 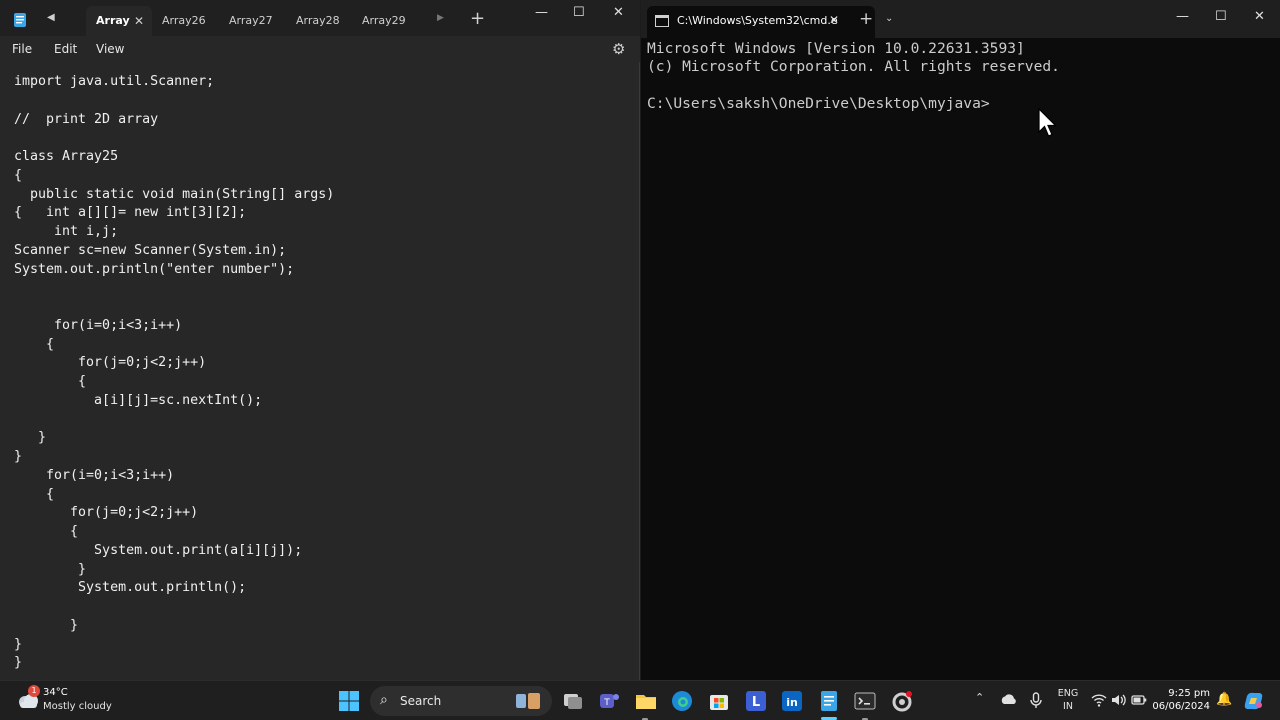 What do you see at coordinates (461, 701) in the screenshot?
I see `taskbar-search: ⌕ Search` at bounding box center [461, 701].